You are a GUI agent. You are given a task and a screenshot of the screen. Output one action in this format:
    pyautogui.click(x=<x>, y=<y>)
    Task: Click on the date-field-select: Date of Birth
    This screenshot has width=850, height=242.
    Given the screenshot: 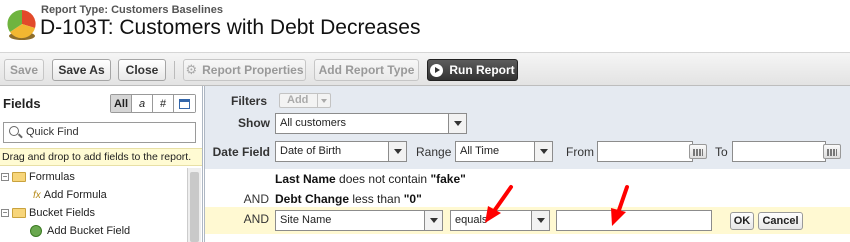 What is the action you would take?
    pyautogui.click(x=341, y=151)
    